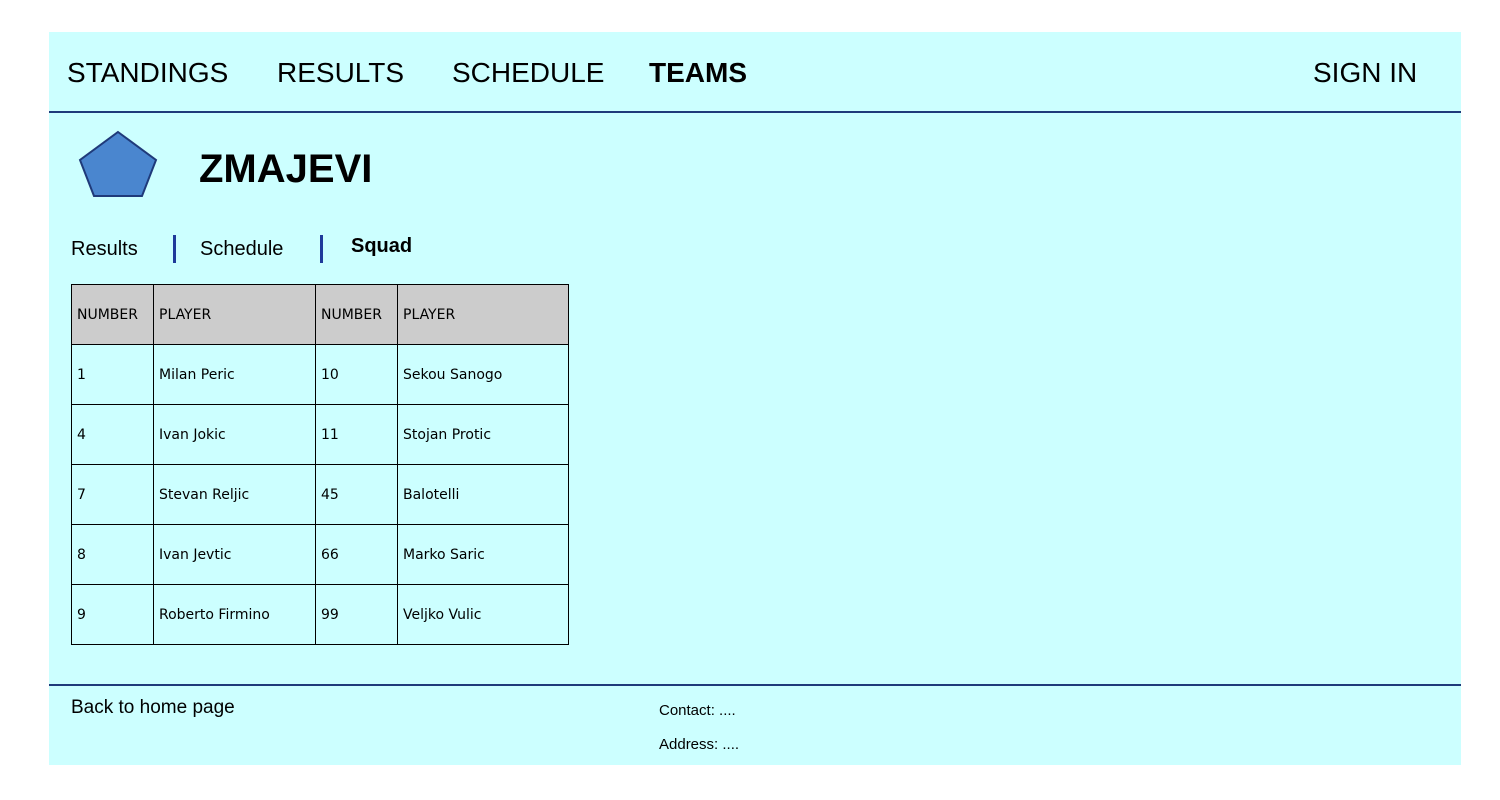 This screenshot has width=1500, height=800. Describe the element at coordinates (112, 614) in the screenshot. I see `player-number: 9` at that location.